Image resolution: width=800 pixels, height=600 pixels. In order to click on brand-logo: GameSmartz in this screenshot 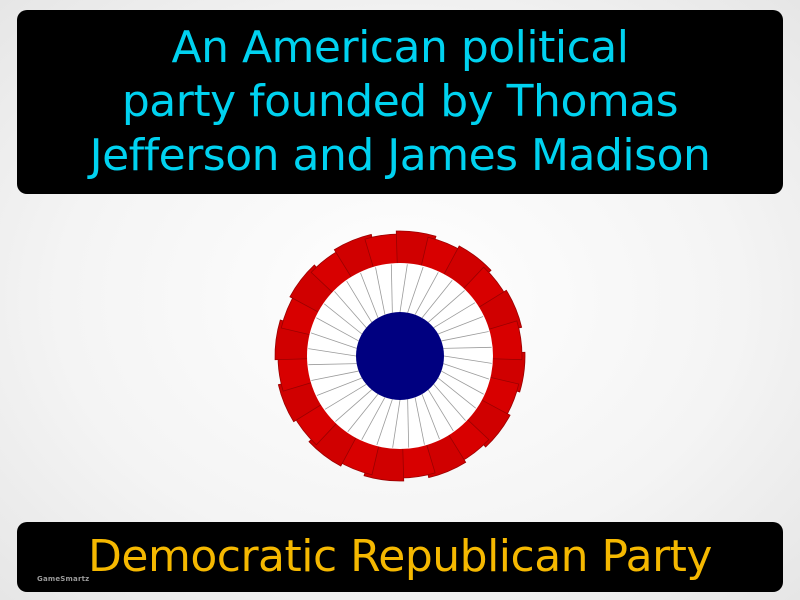, I will do `click(63, 579)`.